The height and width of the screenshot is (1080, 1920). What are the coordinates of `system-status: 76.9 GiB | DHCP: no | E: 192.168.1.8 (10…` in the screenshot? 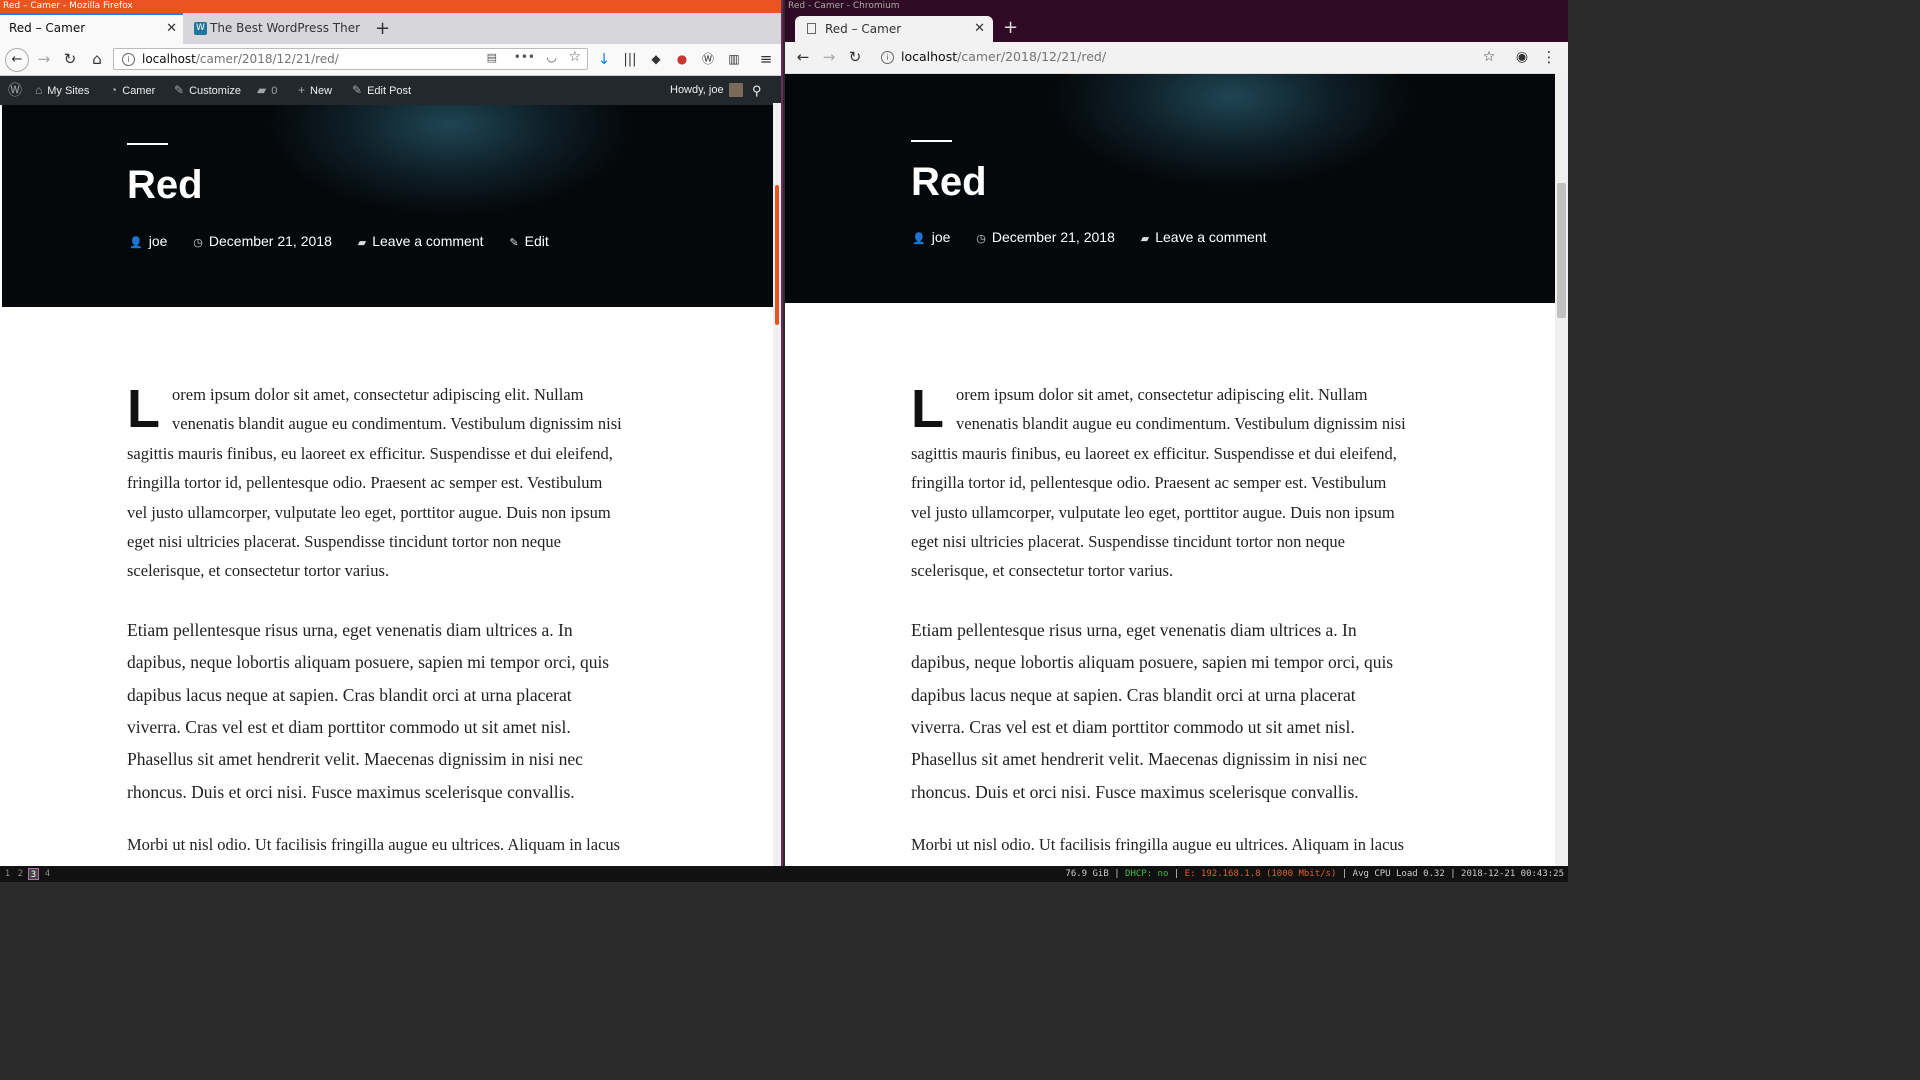 It's located at (1314, 874).